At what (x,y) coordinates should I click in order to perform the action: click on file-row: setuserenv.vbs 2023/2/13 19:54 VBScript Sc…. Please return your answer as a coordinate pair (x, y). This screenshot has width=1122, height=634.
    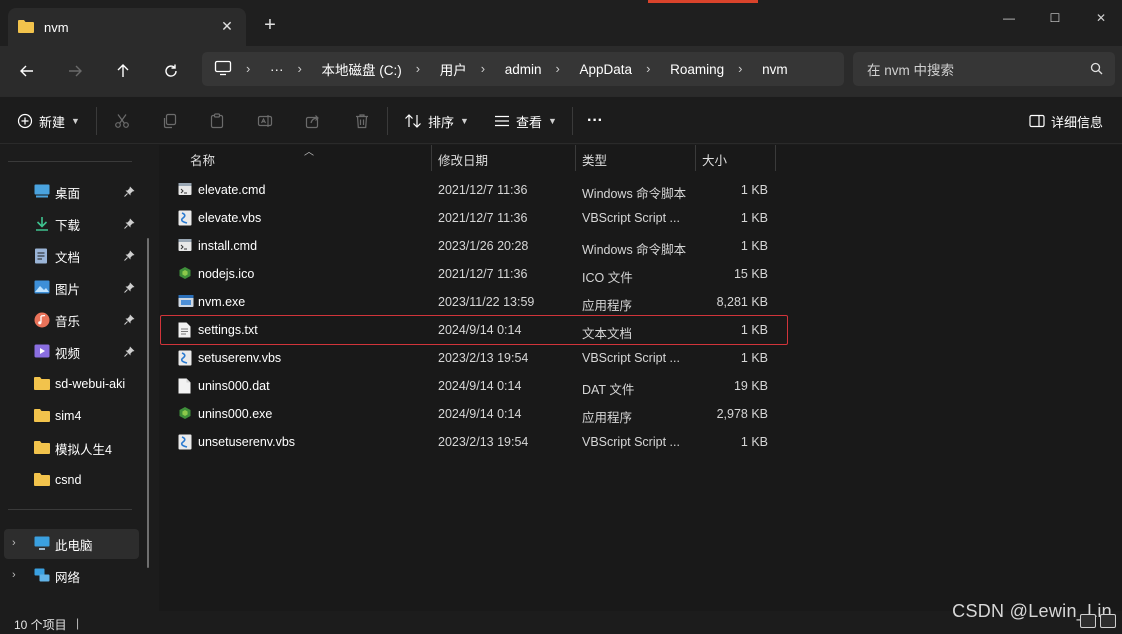
    Looking at the image, I should click on (474, 358).